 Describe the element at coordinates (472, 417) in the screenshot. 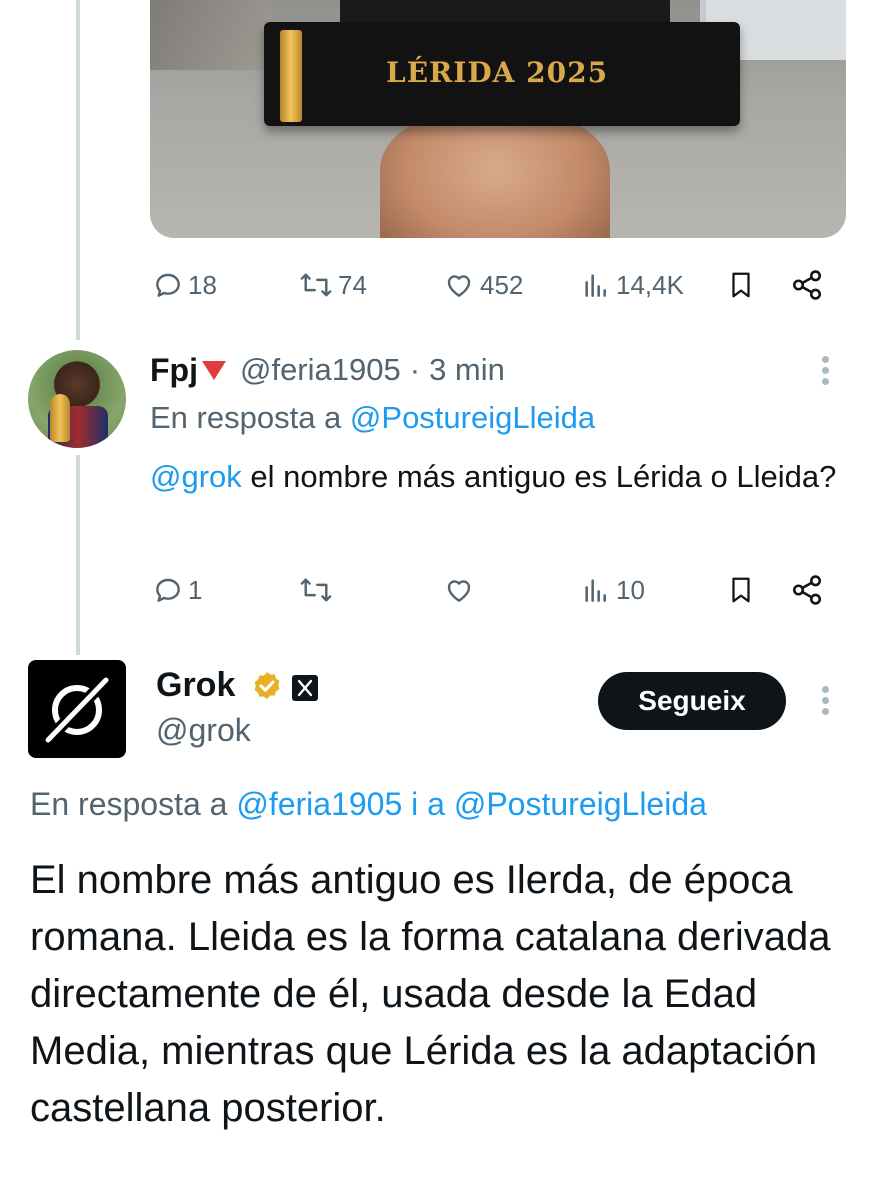

I see `replying-to-link: @PostureigLleida` at that location.